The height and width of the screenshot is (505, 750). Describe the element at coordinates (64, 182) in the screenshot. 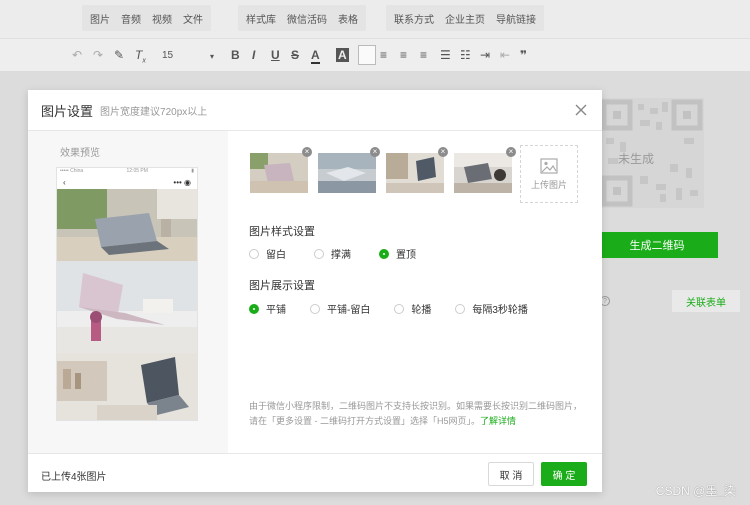

I see `back-icon: ‹` at that location.